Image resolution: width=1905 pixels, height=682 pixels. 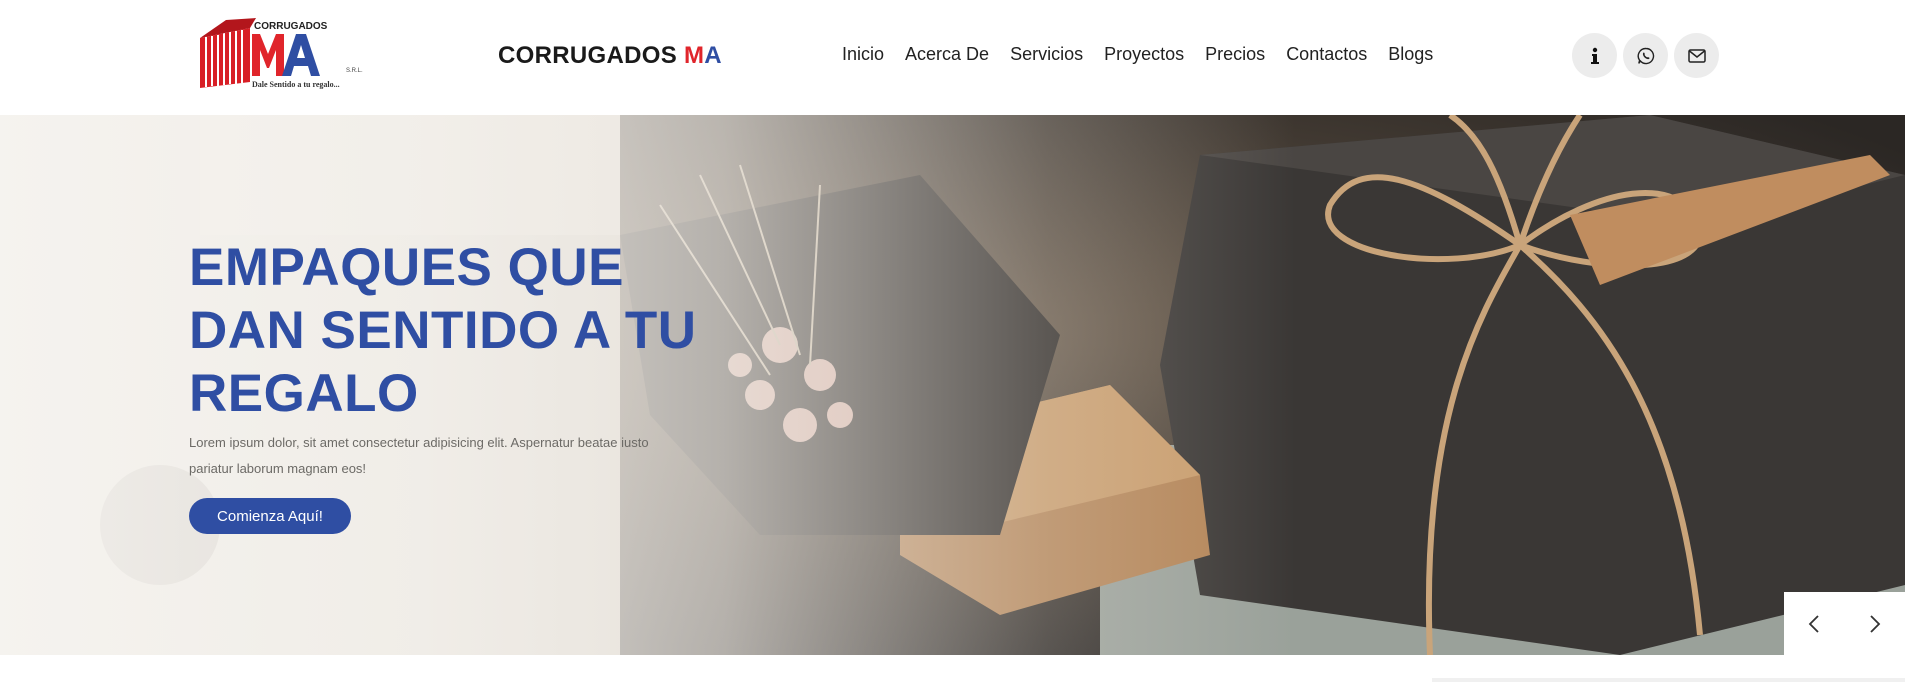 What do you see at coordinates (1326, 54) in the screenshot?
I see `nav-contactos: Contactos` at bounding box center [1326, 54].